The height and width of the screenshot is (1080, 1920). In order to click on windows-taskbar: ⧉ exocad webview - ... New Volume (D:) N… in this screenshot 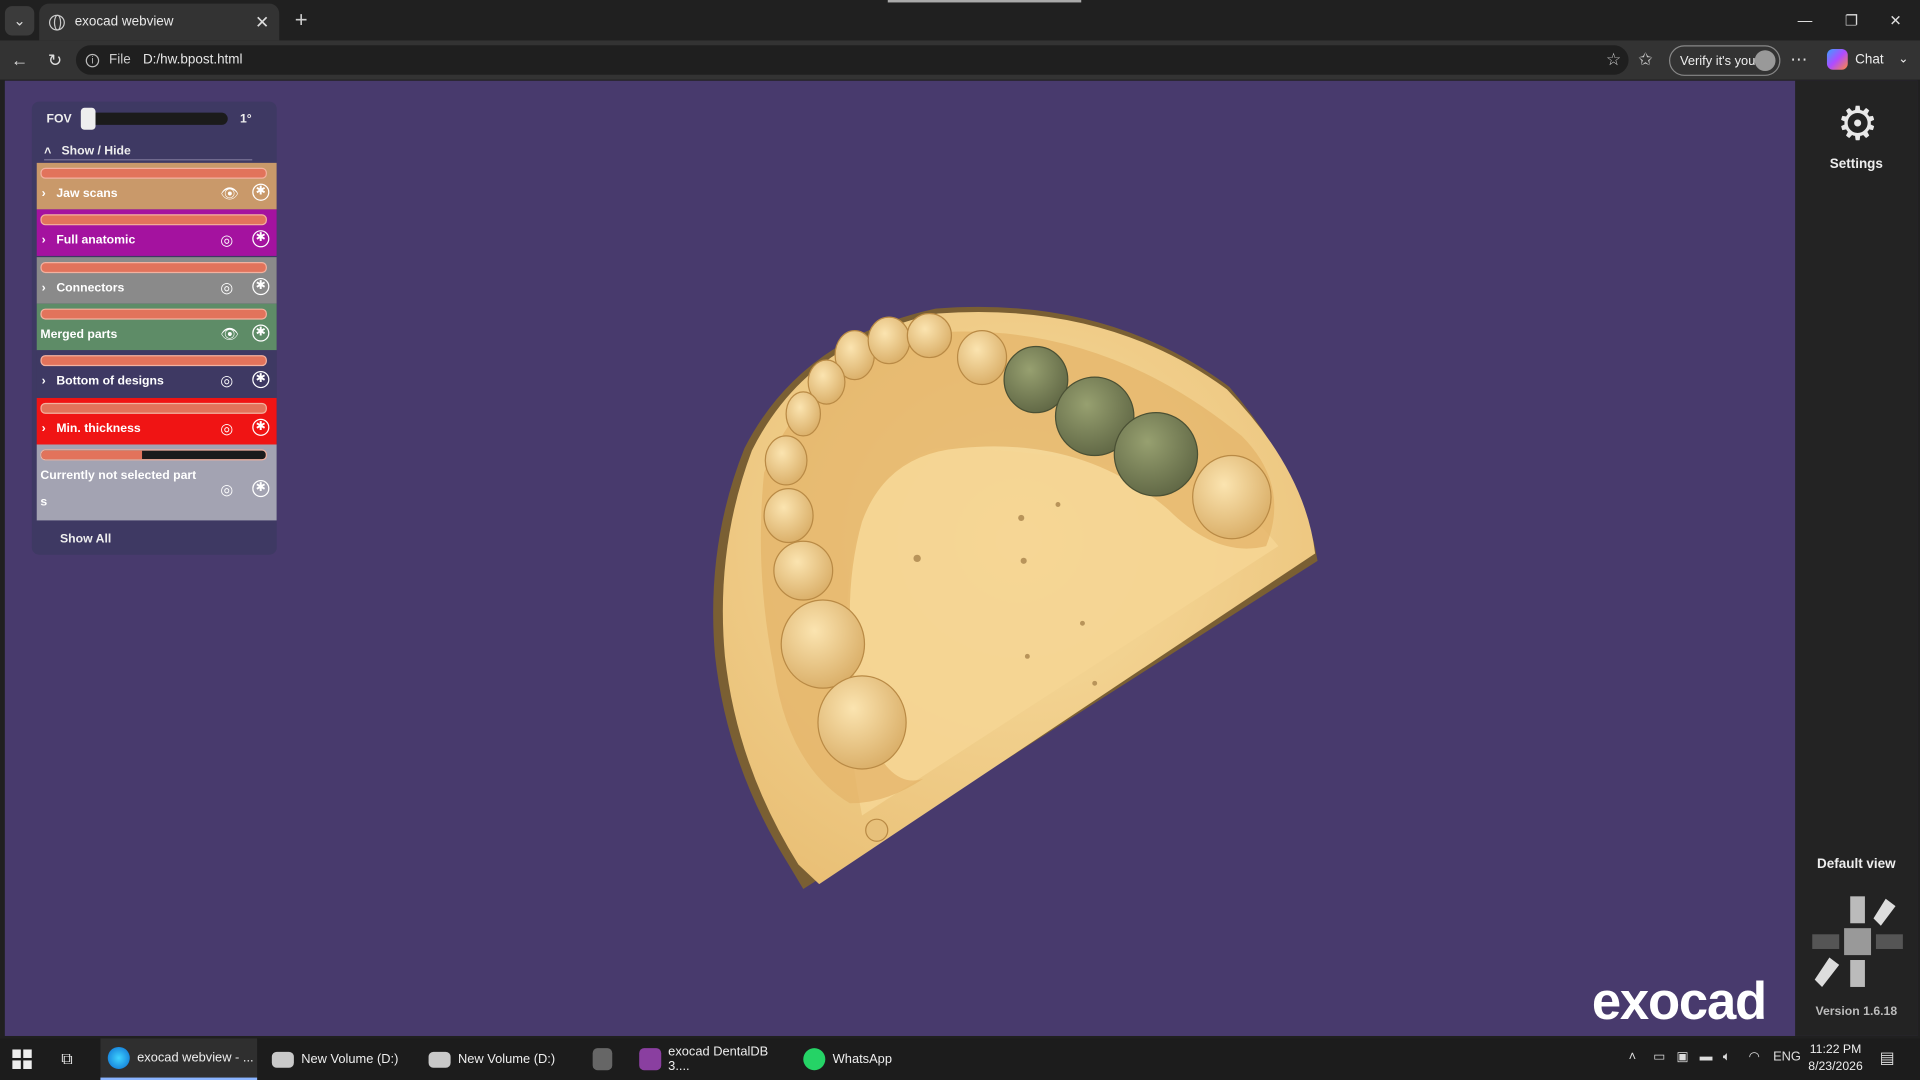, I will do `click(960, 1059)`.